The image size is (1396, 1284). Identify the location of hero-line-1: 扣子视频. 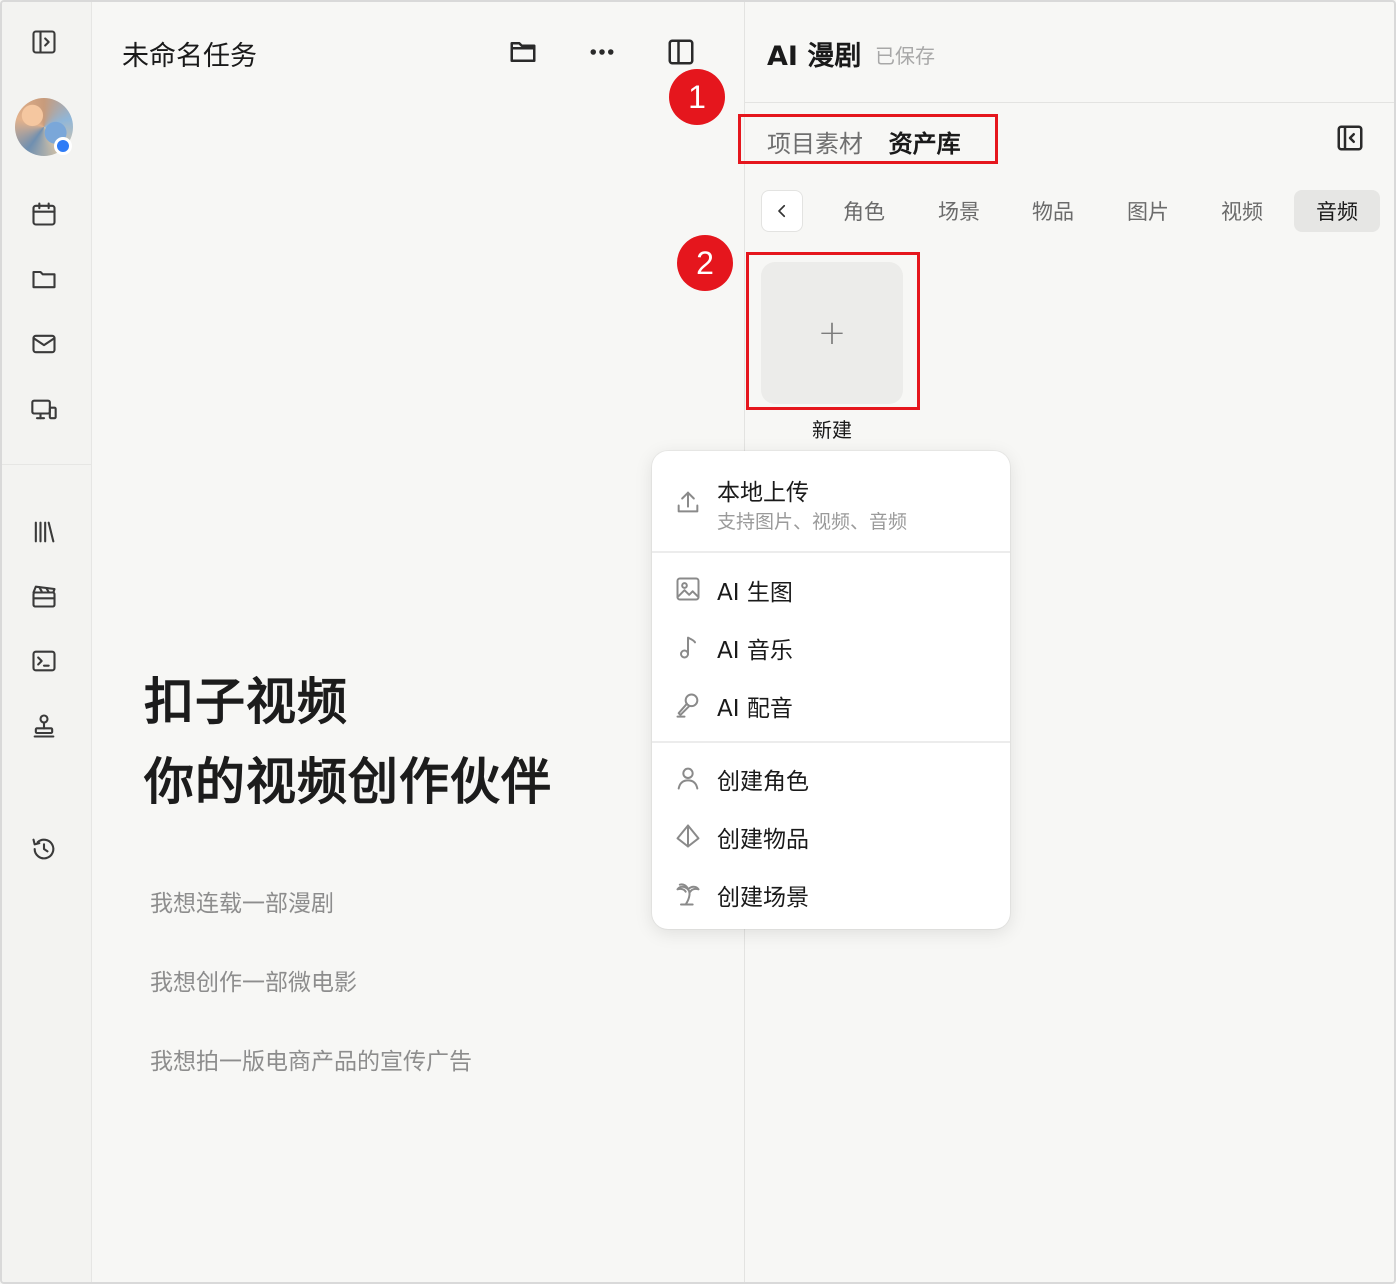
(246, 701).